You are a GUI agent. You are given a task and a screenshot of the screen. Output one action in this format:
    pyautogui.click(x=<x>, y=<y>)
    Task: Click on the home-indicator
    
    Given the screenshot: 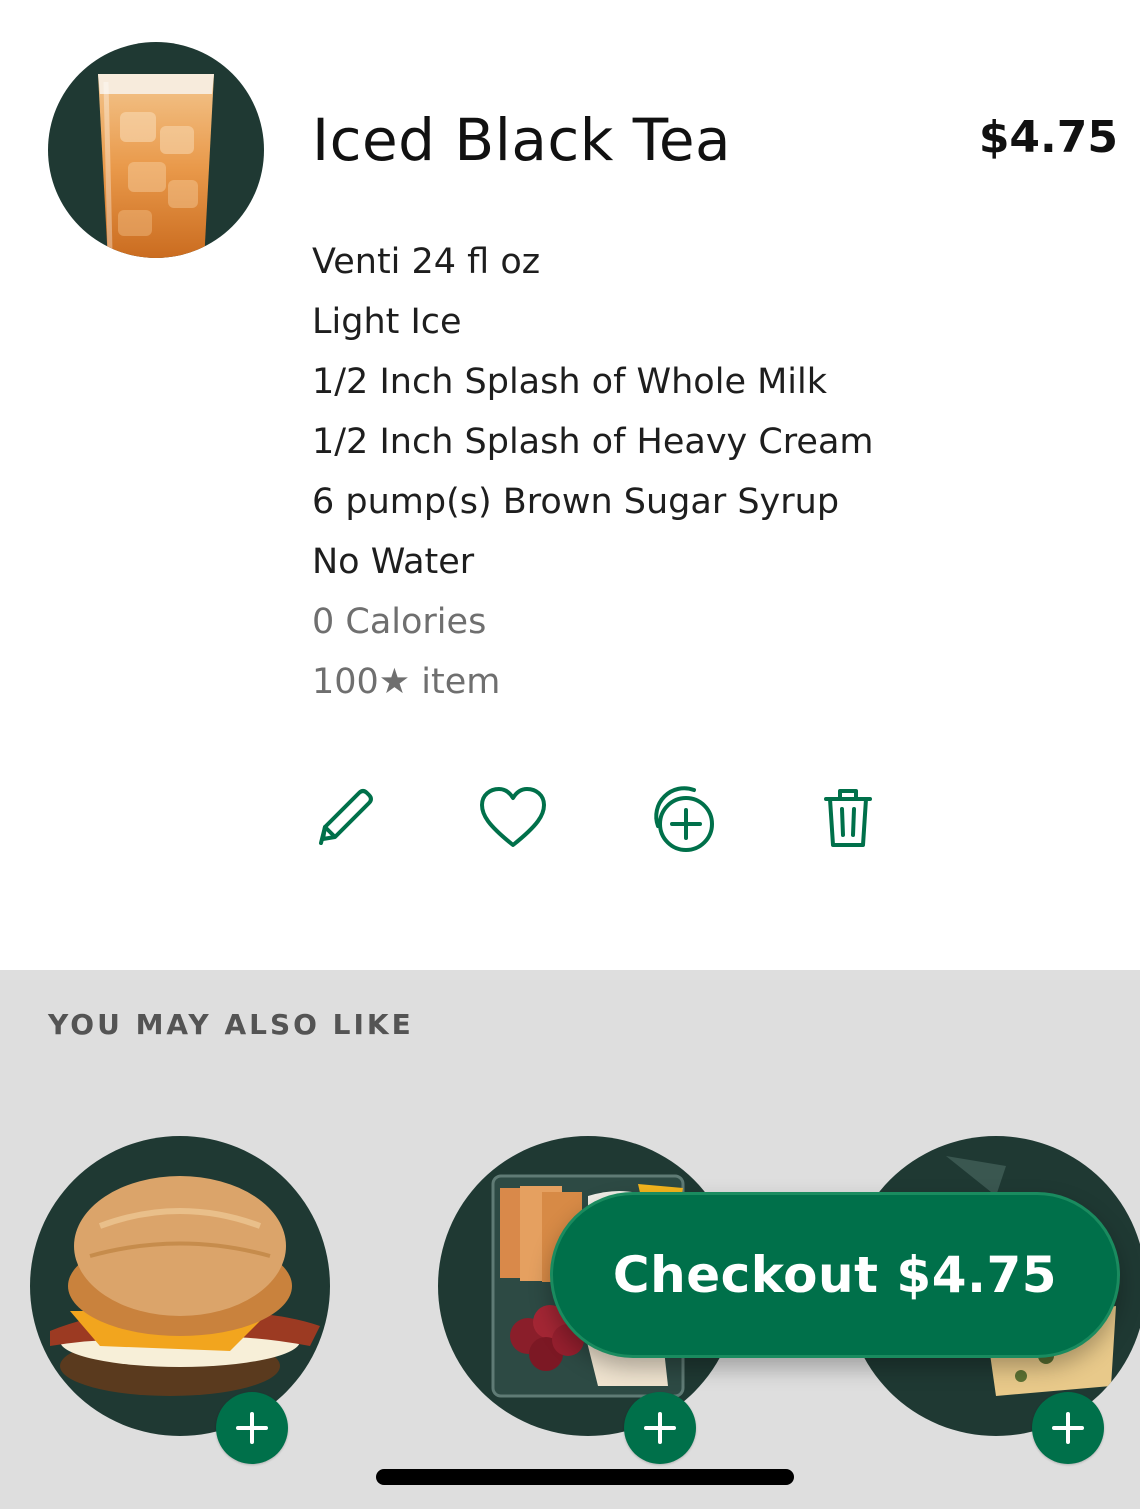 What is the action you would take?
    pyautogui.click(x=585, y=1477)
    